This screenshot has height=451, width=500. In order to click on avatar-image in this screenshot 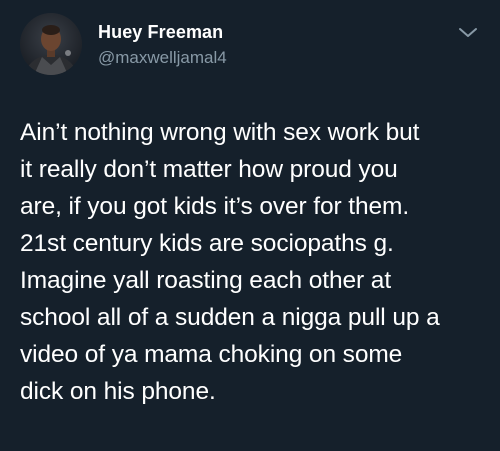, I will do `click(51, 44)`.